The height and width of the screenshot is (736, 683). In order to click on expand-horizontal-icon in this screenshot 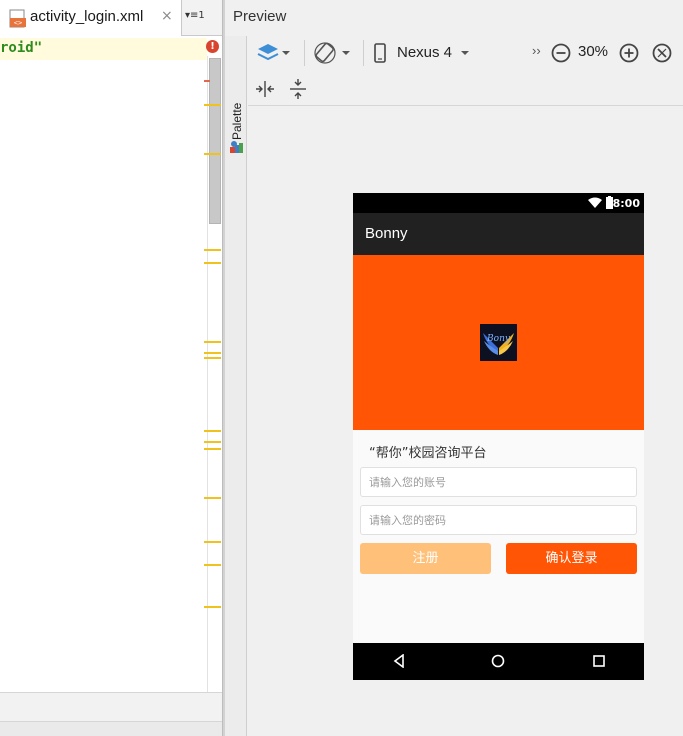, I will do `click(265, 89)`.